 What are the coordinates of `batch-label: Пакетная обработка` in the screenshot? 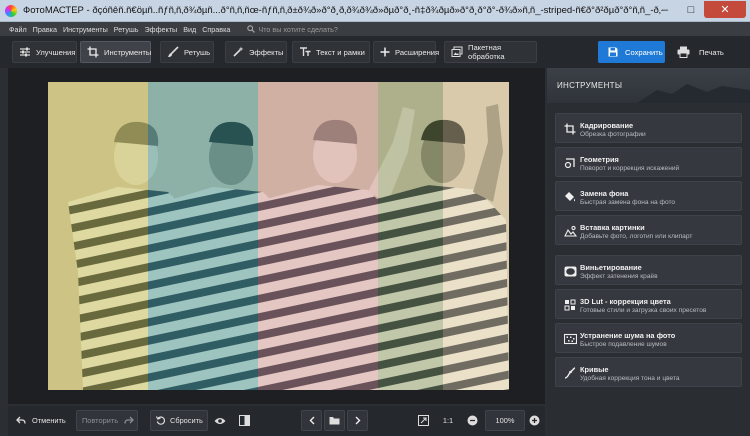 It's located at (486, 52).